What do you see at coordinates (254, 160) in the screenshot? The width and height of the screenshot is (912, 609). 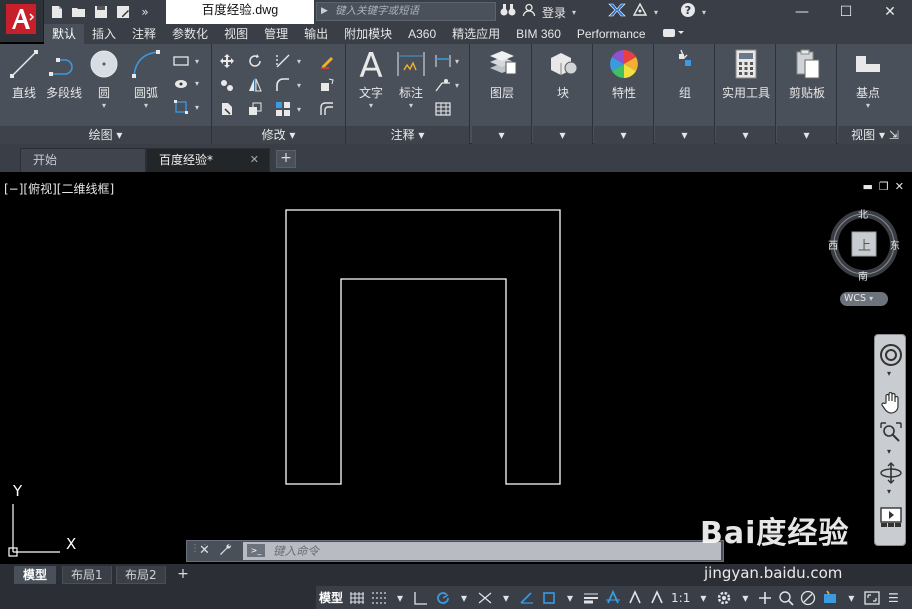 I see `close-tab-icon: ✕` at bounding box center [254, 160].